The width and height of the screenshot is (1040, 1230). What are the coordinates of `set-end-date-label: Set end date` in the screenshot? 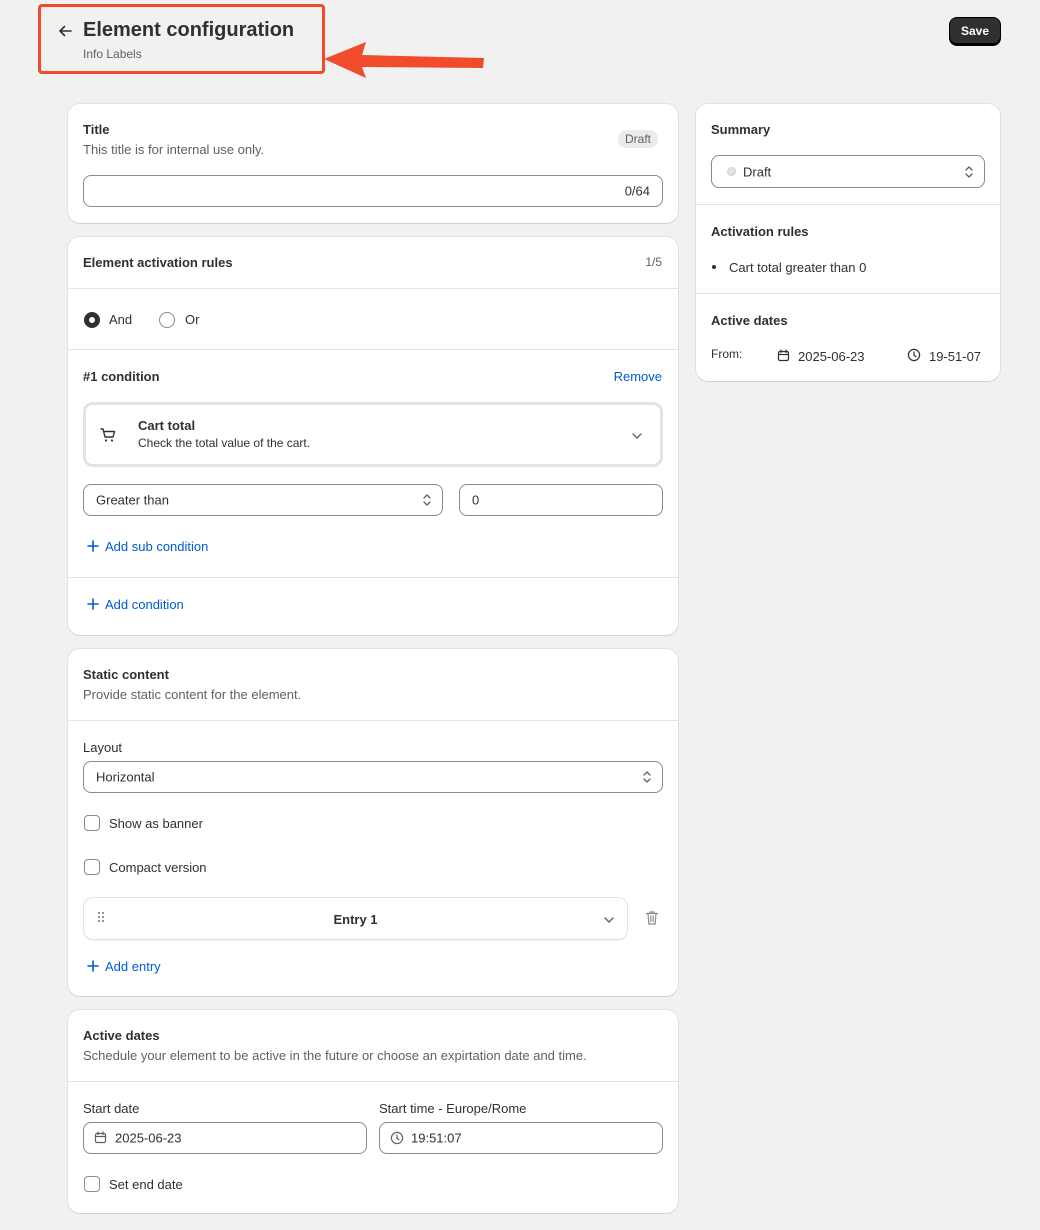 It's located at (146, 1184).